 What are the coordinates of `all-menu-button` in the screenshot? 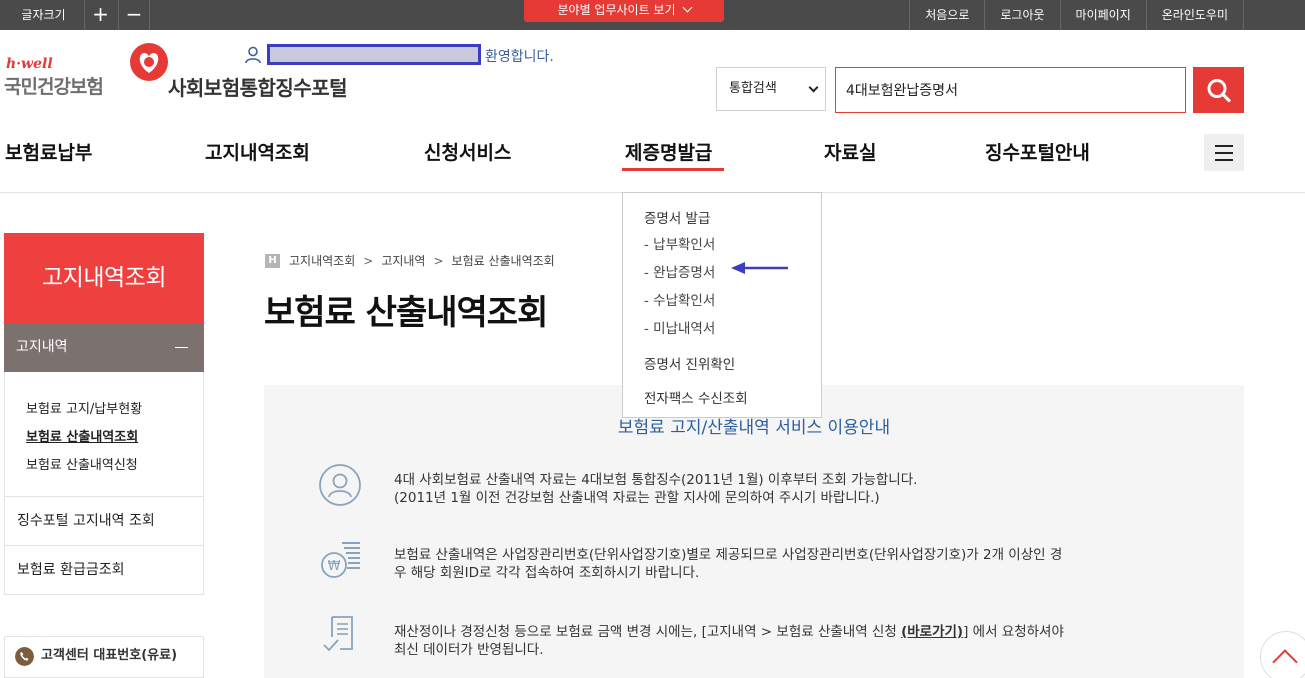 It's located at (1224, 152).